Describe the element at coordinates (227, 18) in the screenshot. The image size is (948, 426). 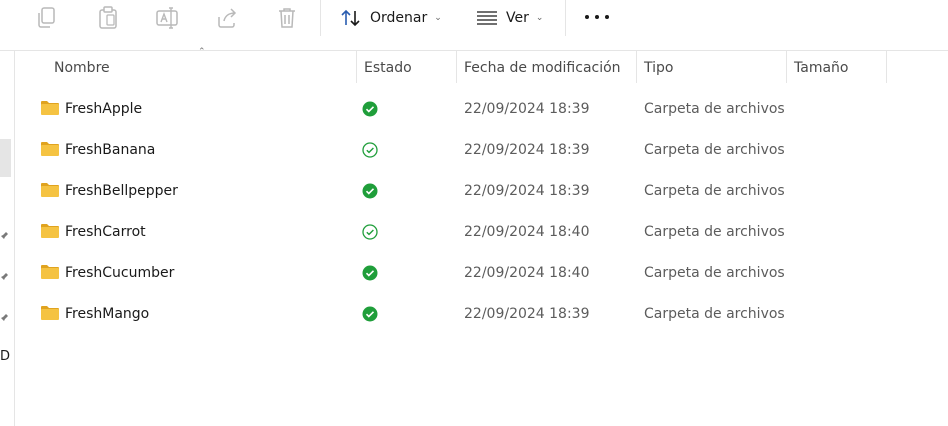
I see `share-icon` at that location.